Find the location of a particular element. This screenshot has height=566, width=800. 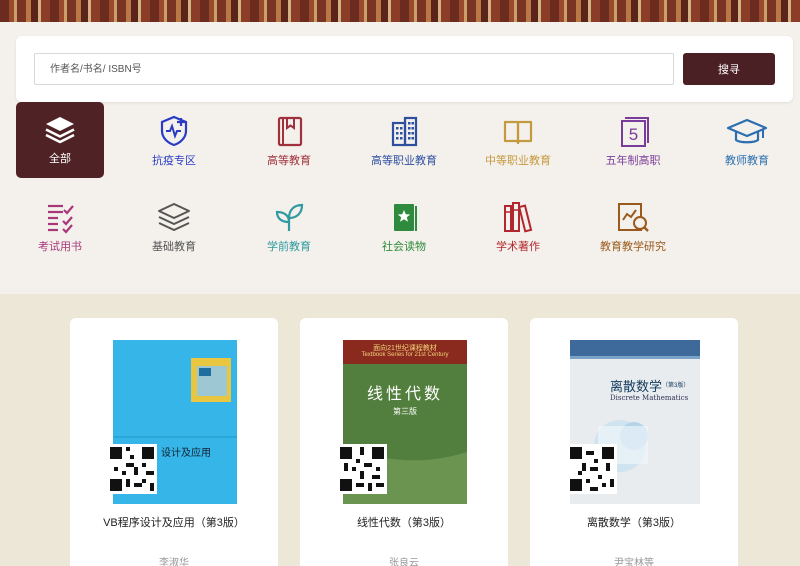

search-button: 搜寻 is located at coordinates (729, 69).